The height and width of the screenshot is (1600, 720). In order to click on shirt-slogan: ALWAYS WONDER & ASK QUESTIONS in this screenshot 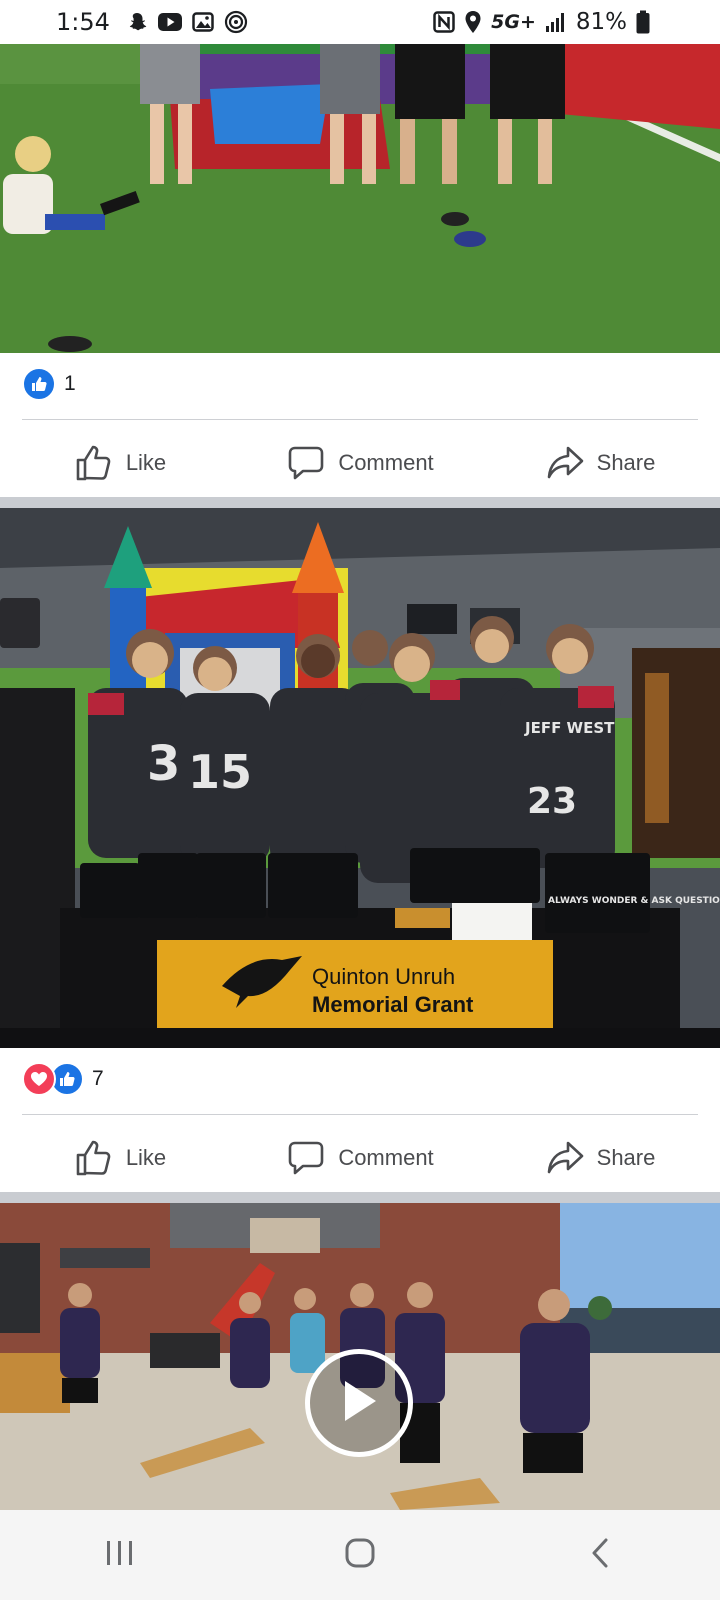, I will do `click(634, 901)`.